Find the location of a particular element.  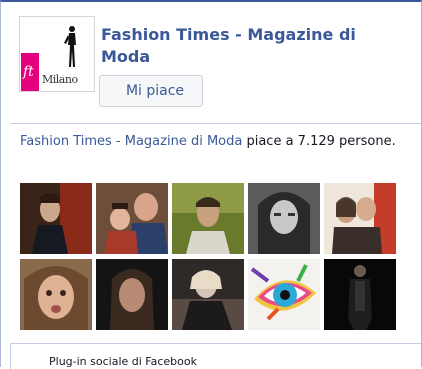

logo-ft-text: ft is located at coordinates (28, 72).